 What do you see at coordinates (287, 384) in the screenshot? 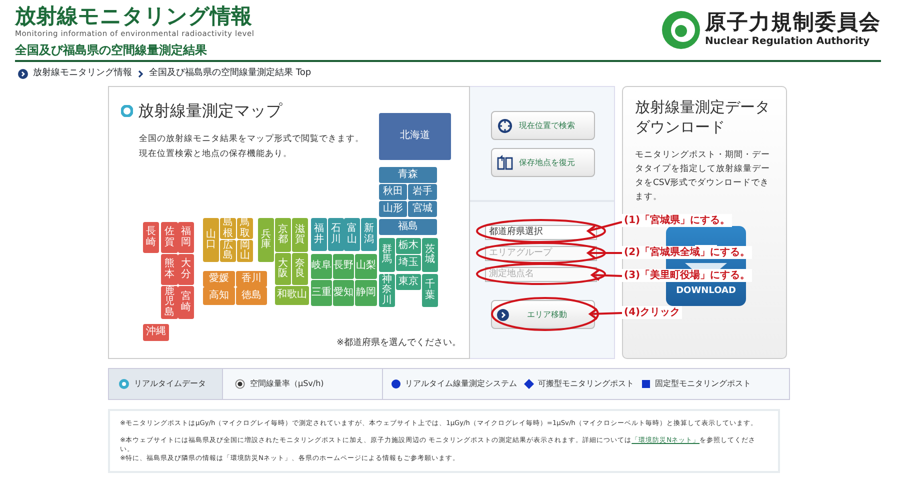
I see `radio-label: 空間線量率（μSv/h)` at bounding box center [287, 384].